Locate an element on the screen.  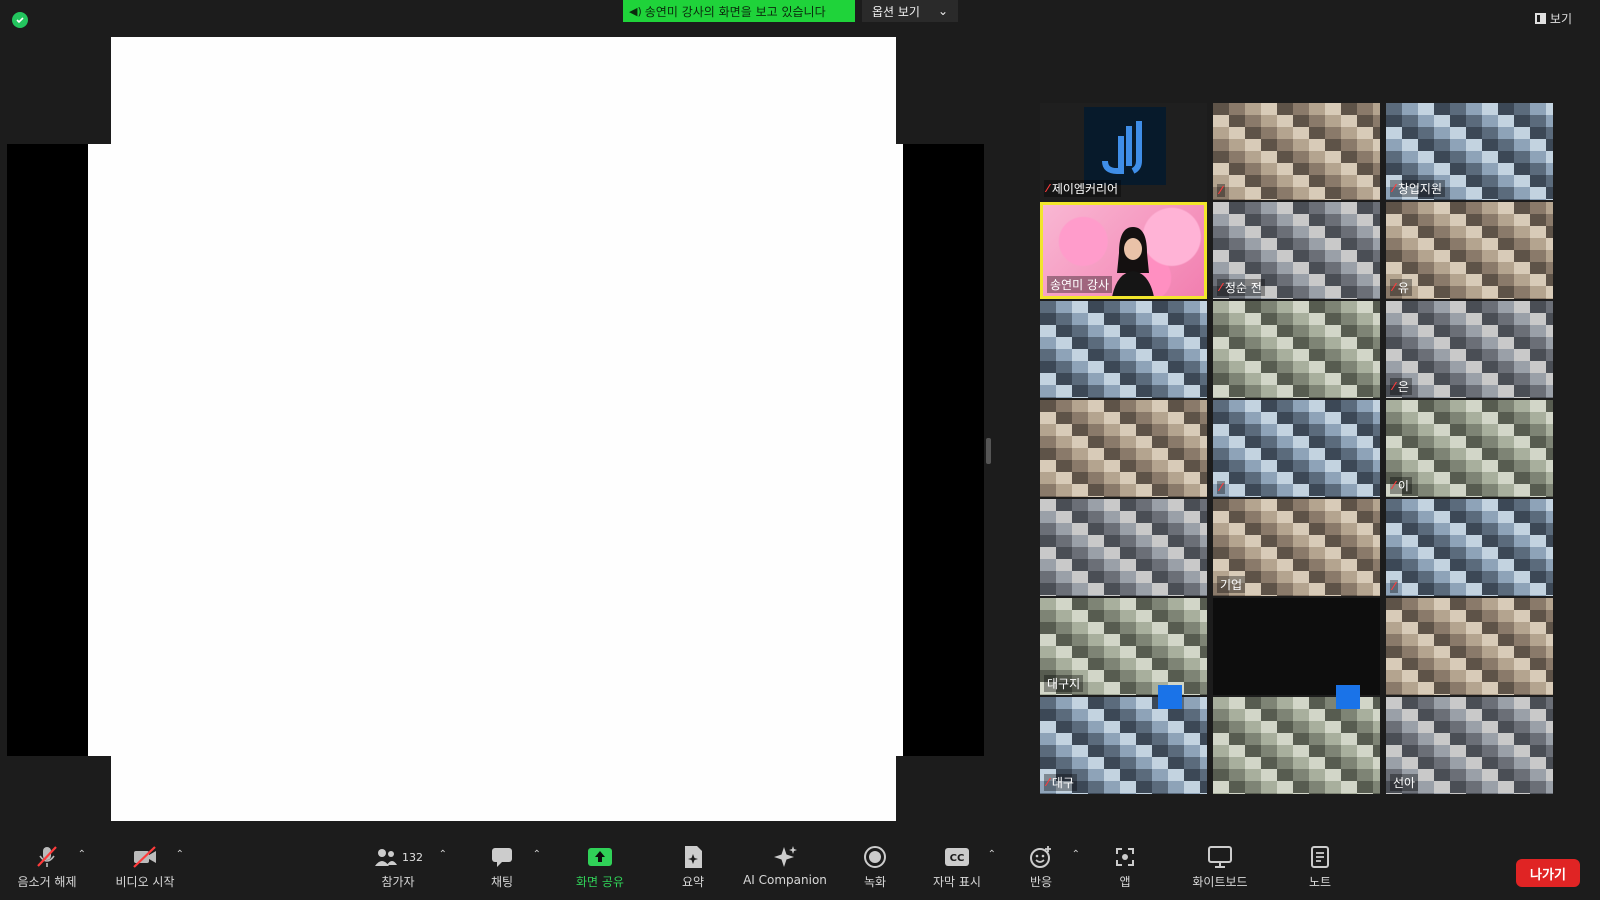
participant-name-label: ⁄ 은 is located at coordinates (1401, 386).